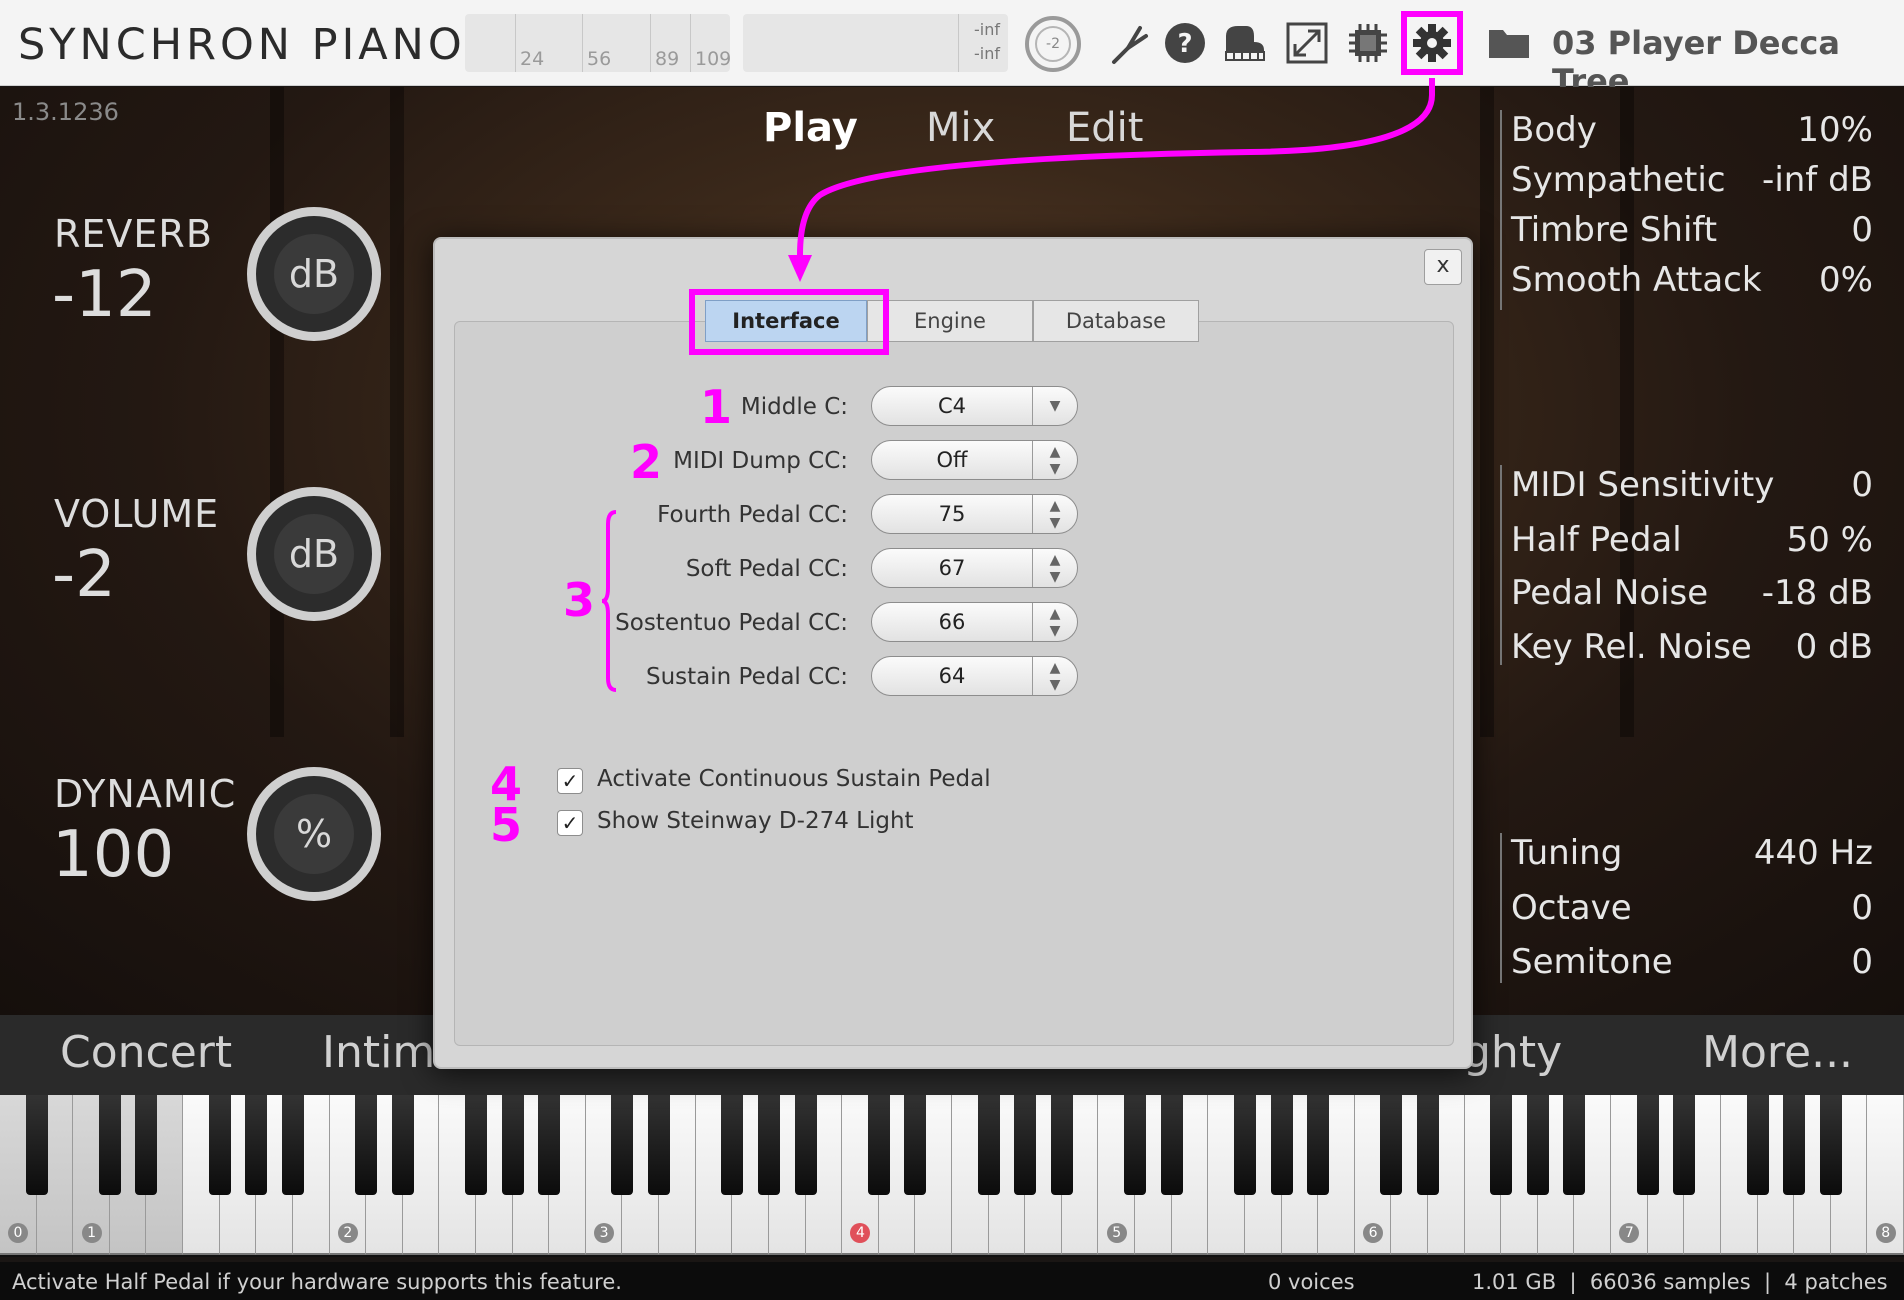  I want to click on version-label: 1.3.1236, so click(65, 112).